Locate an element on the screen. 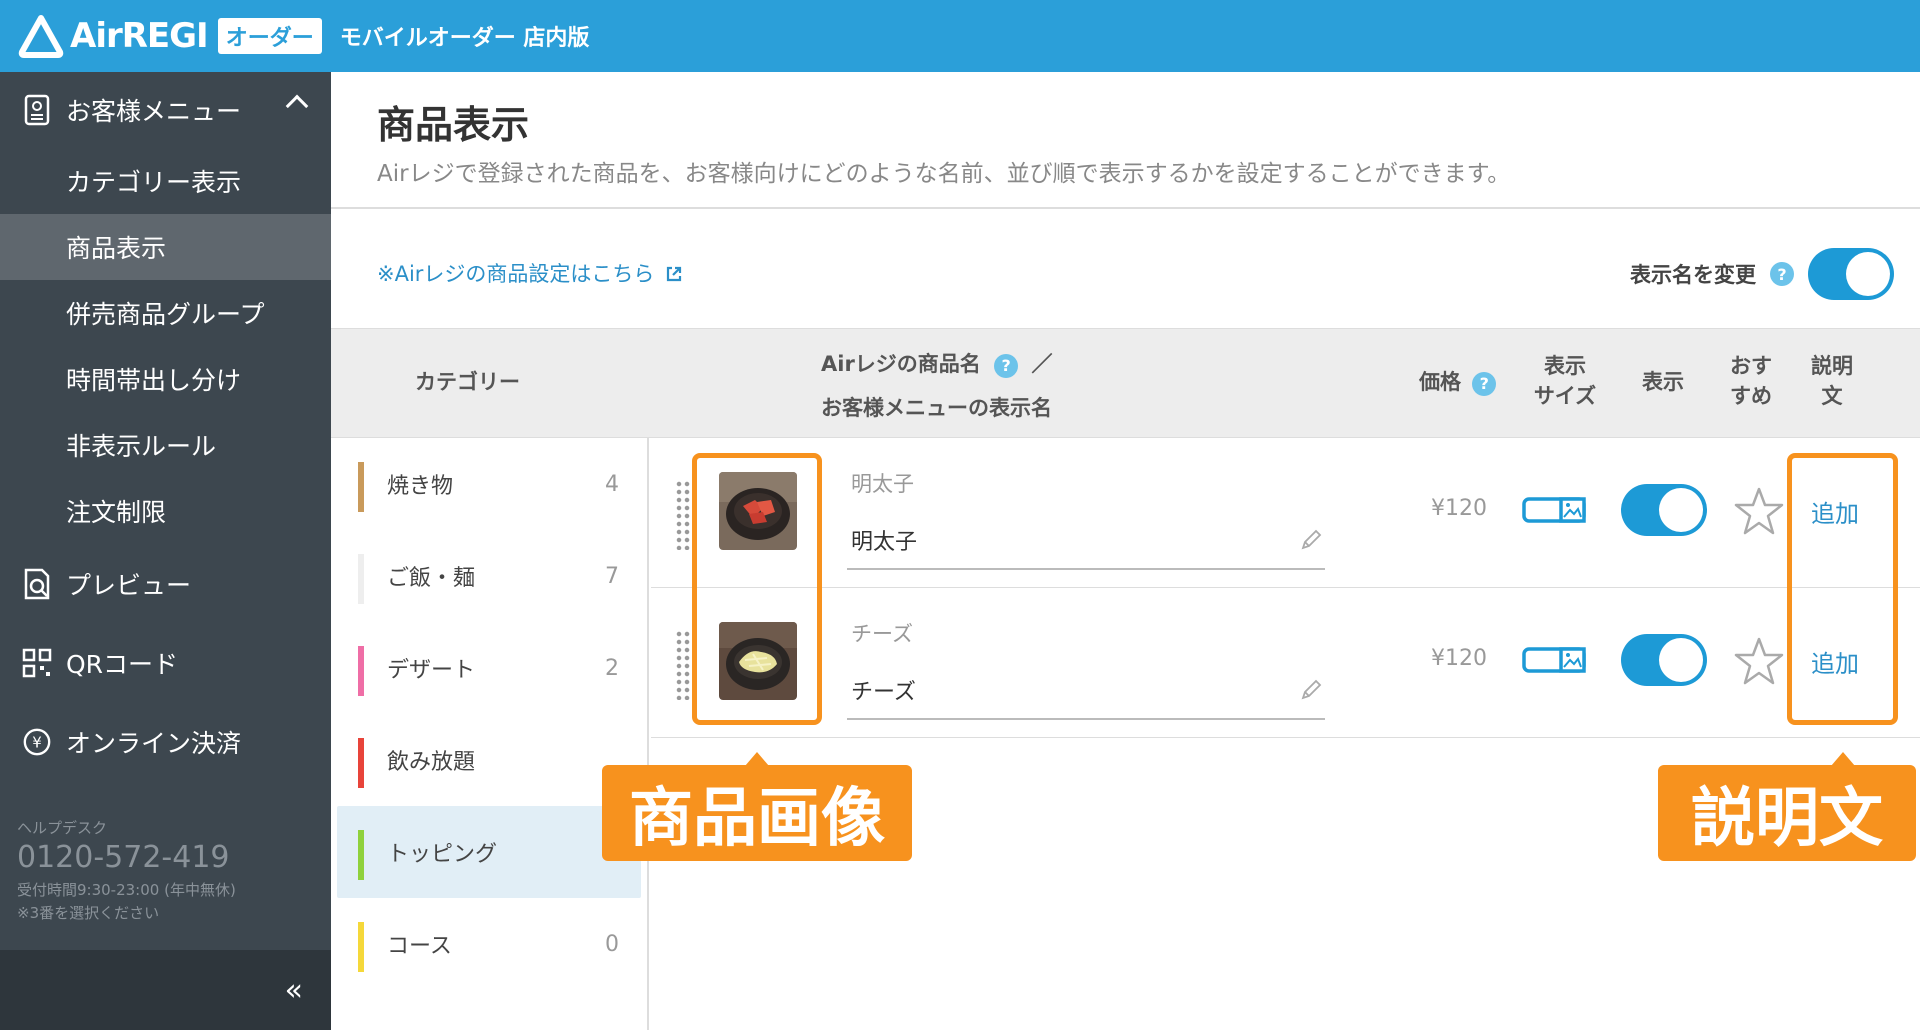 The height and width of the screenshot is (1030, 1920). header-price-label: 価格 is located at coordinates (1440, 382).